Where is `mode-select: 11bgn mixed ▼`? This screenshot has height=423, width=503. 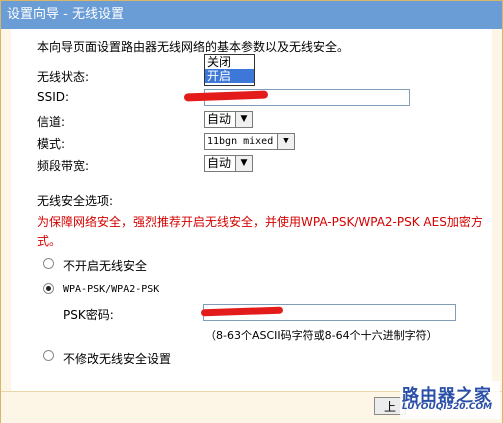
mode-select: 11bgn mixed ▼ is located at coordinates (249, 141).